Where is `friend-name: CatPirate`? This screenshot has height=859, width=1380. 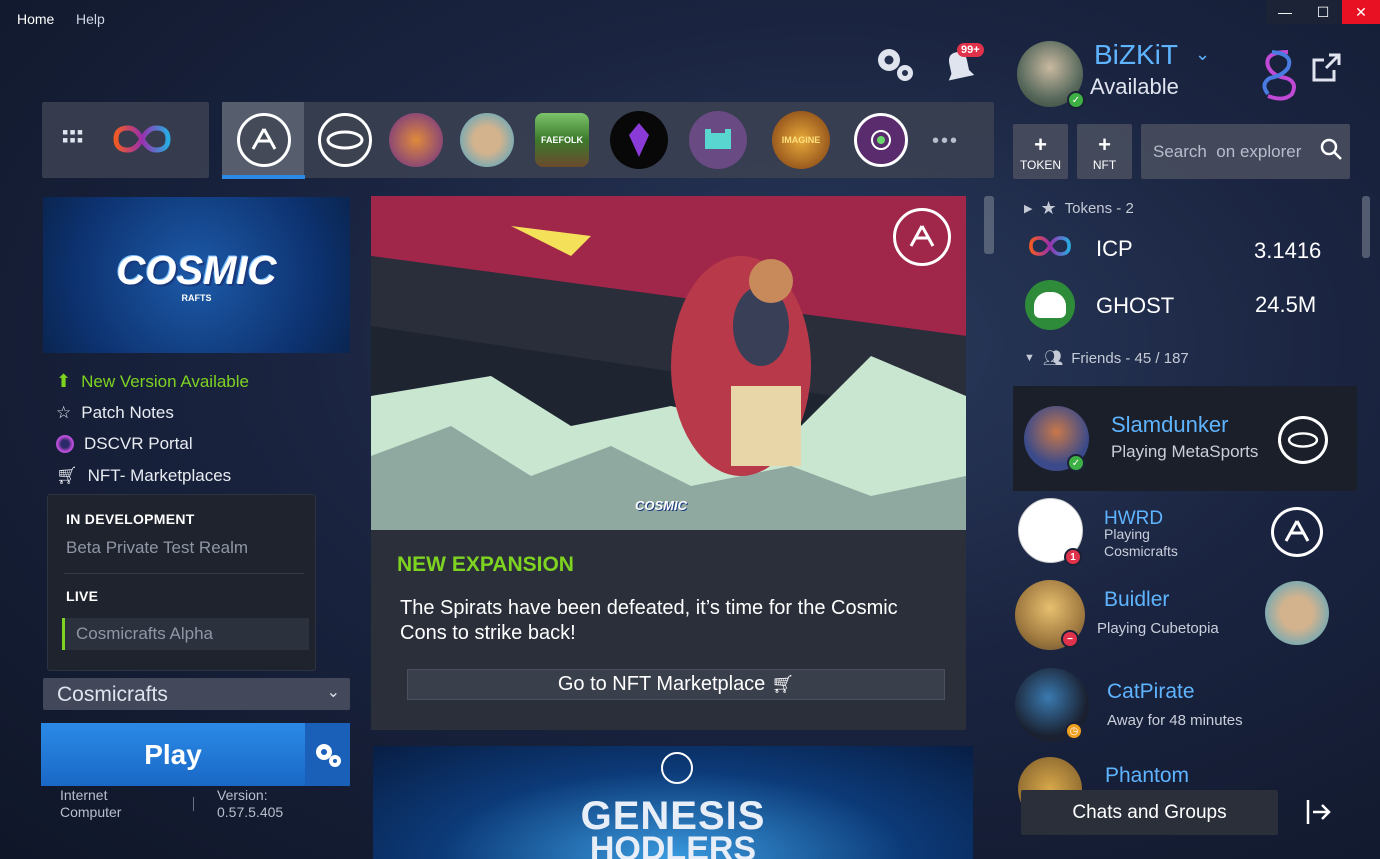
friend-name: CatPirate is located at coordinates (1151, 692).